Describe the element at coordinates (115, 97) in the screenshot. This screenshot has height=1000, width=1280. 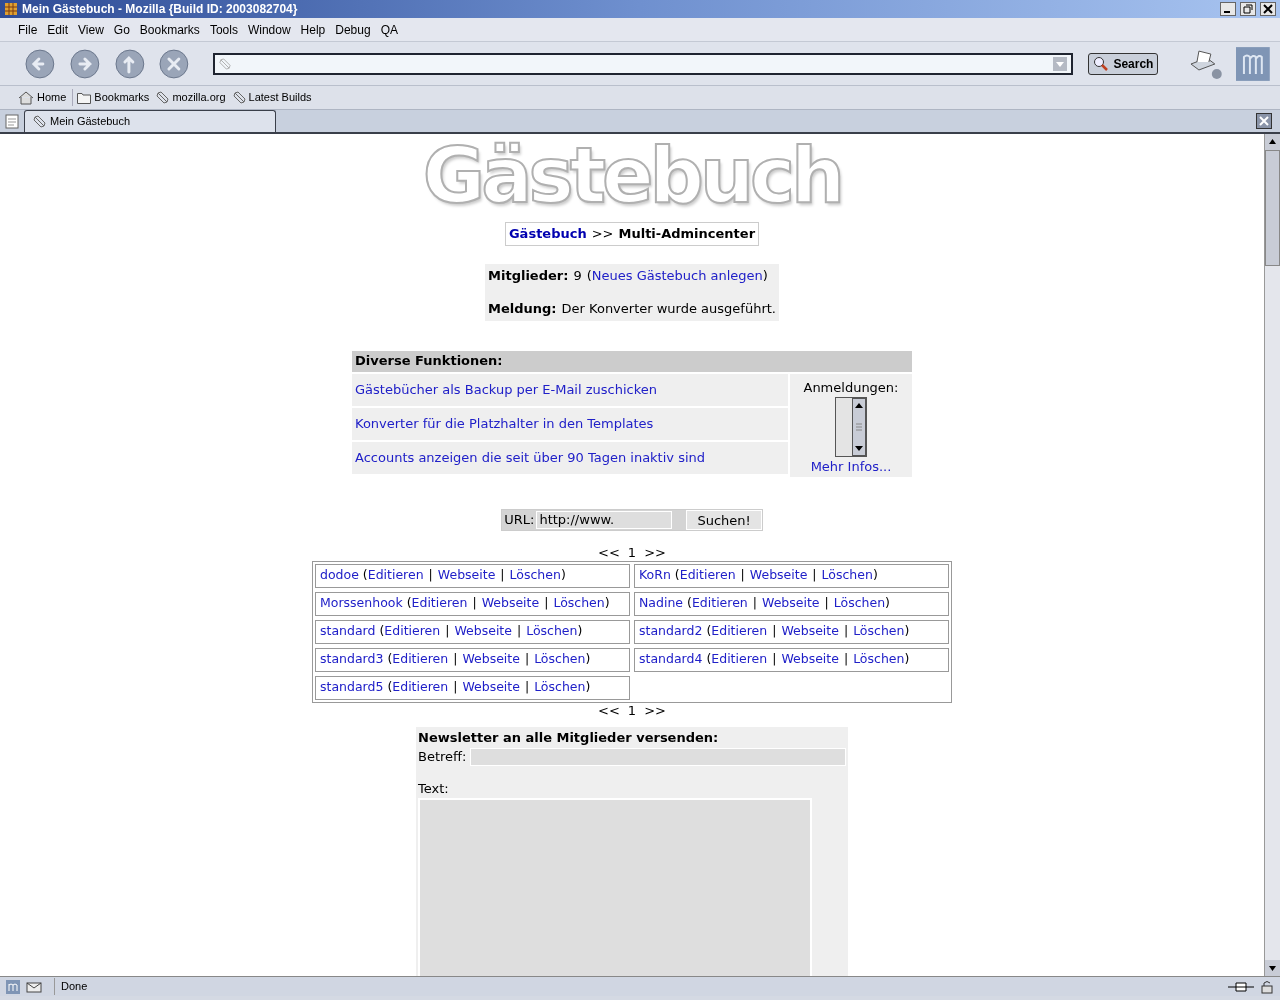
I see `bookmark-item: Bookmarks` at that location.